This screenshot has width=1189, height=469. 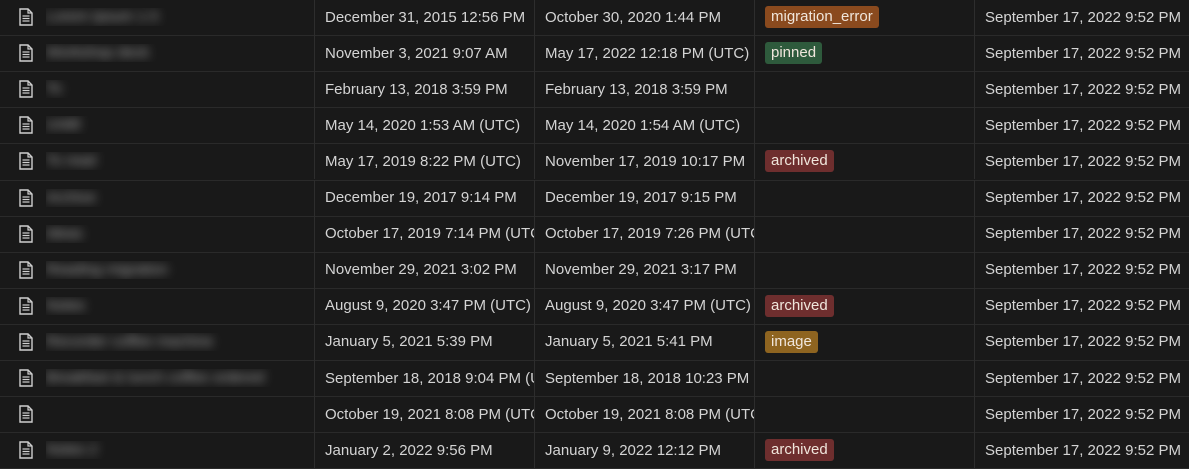 I want to click on created-time-cell-value: November 29, 2021 3:02 PM, so click(x=421, y=270).